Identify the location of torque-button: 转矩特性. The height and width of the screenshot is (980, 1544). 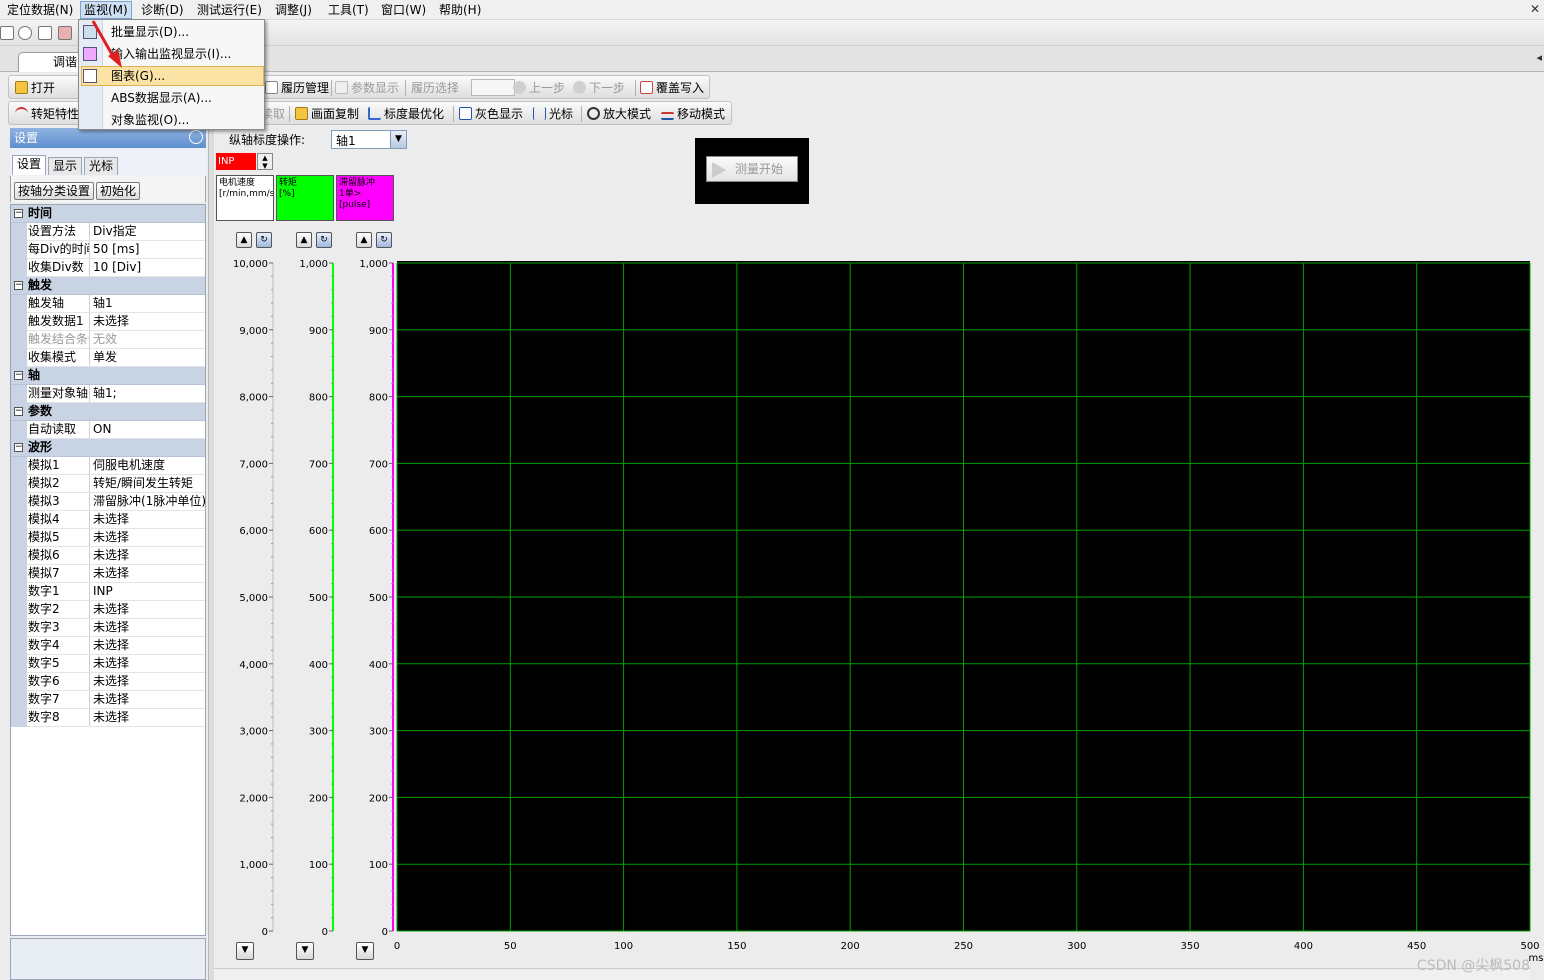
(47, 114).